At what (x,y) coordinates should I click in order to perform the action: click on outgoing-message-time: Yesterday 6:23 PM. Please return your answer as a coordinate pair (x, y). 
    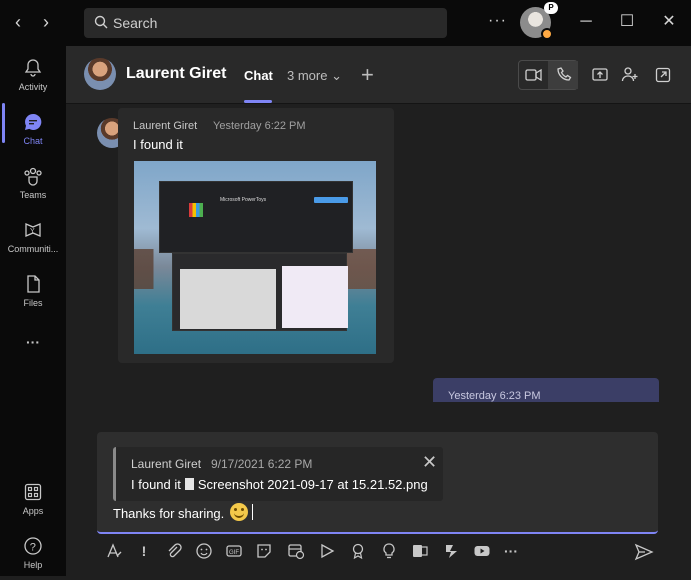
    Looking at the image, I should click on (494, 396).